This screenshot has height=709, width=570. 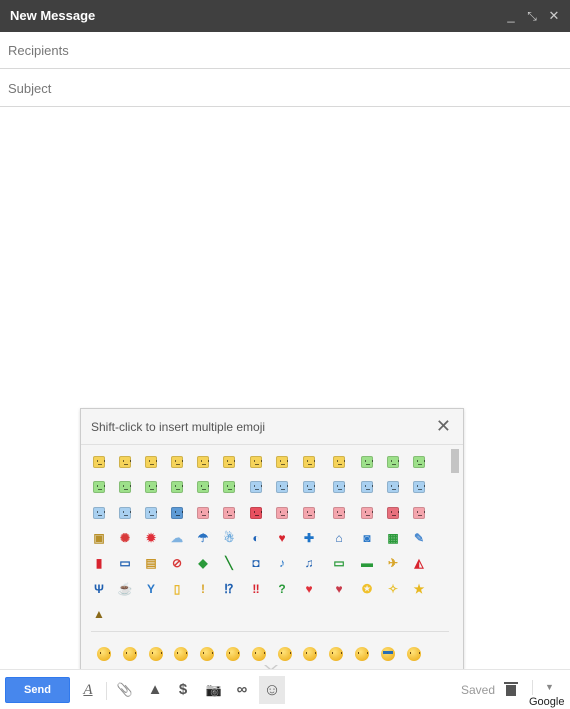 I want to click on recent-relieved-emoji, so click(x=362, y=654).